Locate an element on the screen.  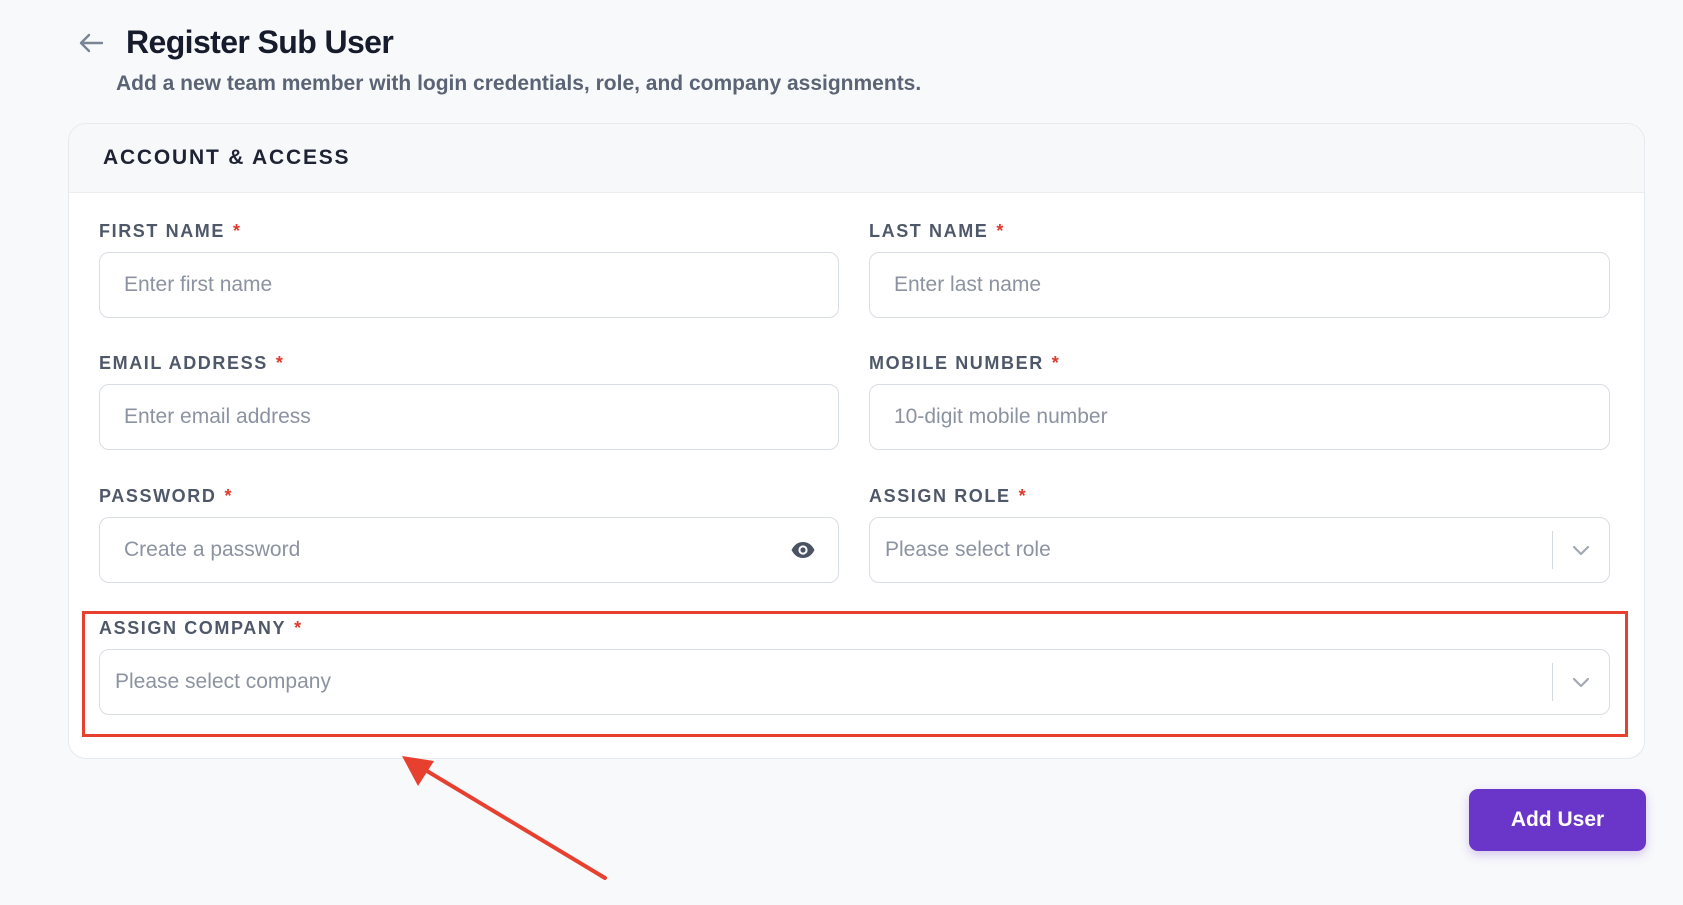
first-name-placeholder: Enter first name is located at coordinates (198, 284).